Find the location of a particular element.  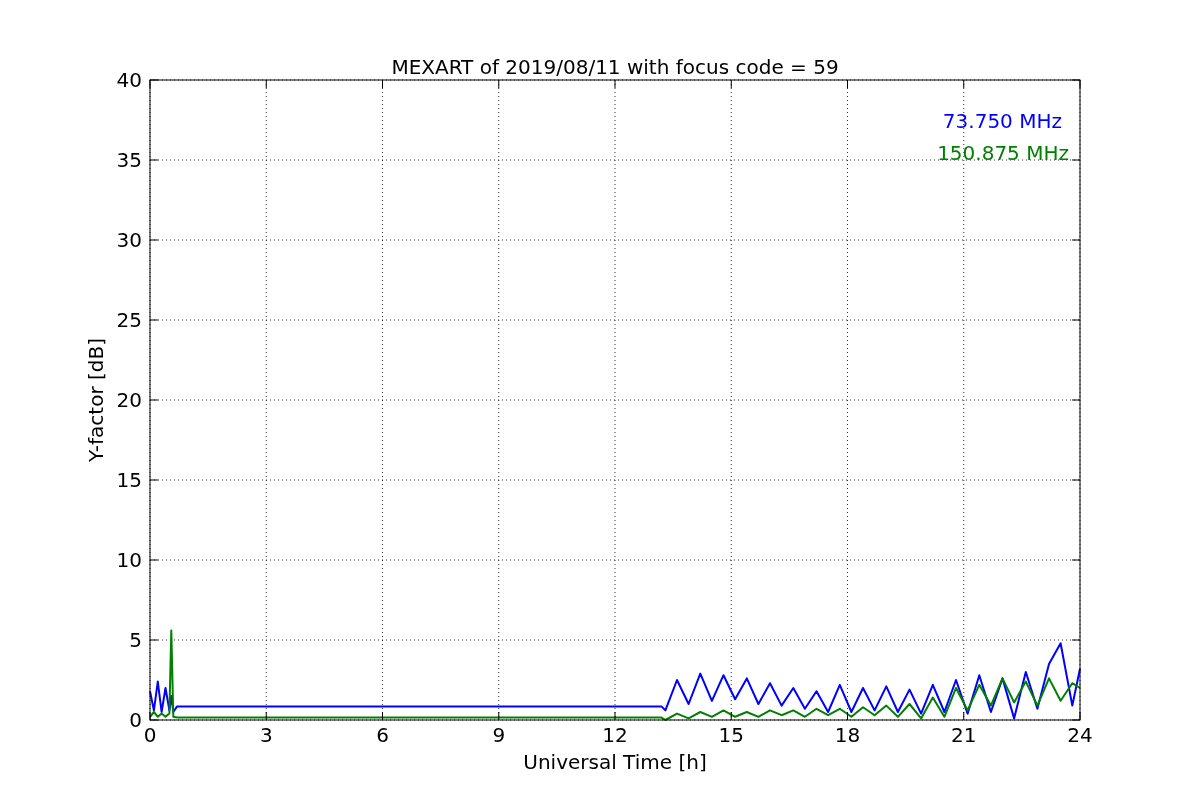

y-axis-label: Y-factor [dB] is located at coordinates (96, 400).